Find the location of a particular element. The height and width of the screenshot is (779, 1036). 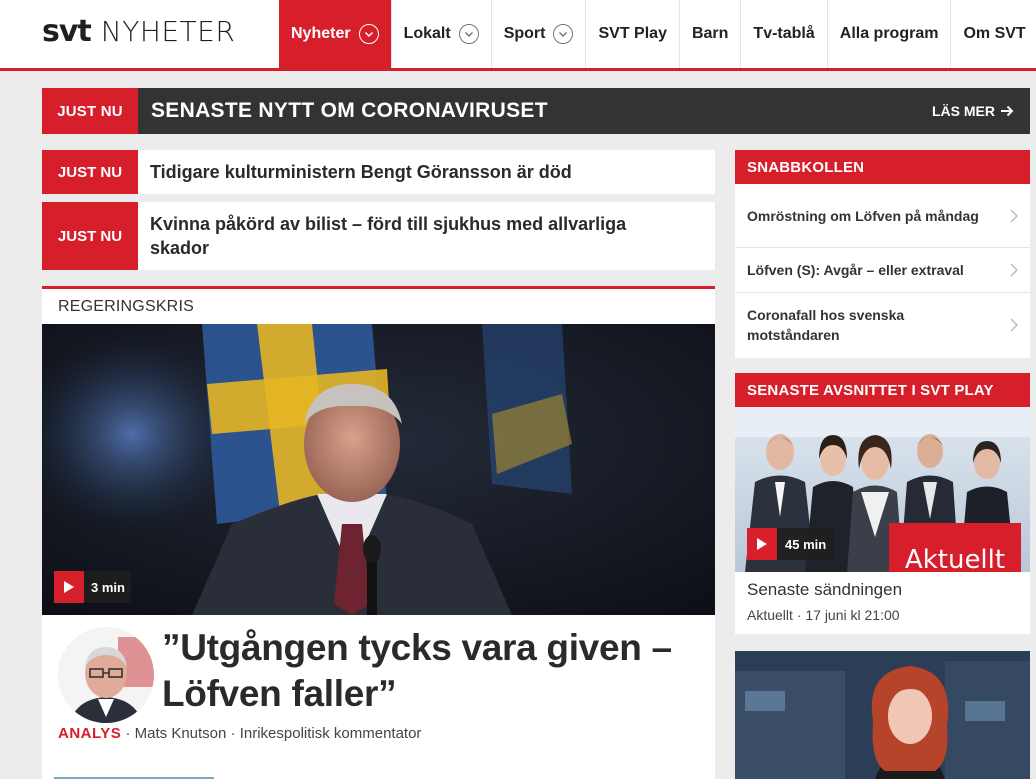

snabbkollen-item-text: Omröstning om Löfven på måndag is located at coordinates (863, 215).